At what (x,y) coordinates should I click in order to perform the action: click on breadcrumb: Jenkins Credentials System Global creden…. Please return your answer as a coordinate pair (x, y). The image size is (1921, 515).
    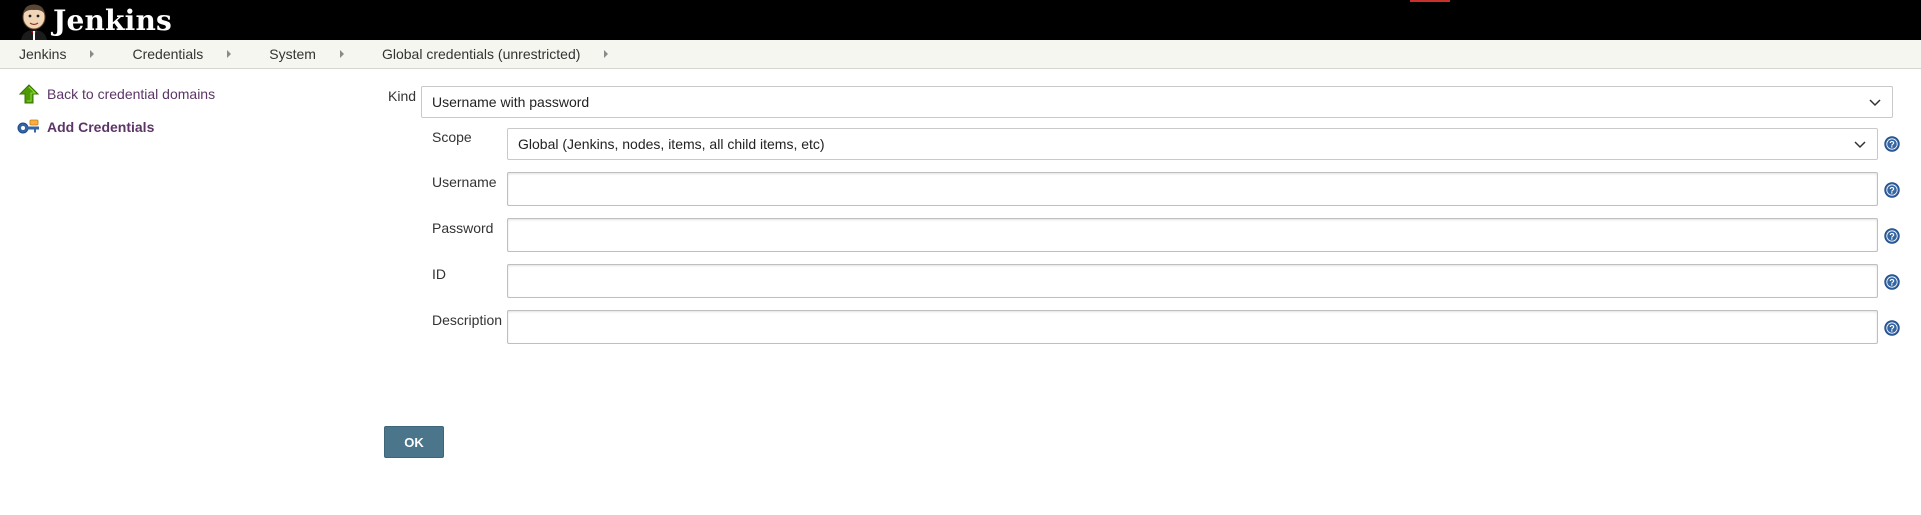
    Looking at the image, I should click on (960, 54).